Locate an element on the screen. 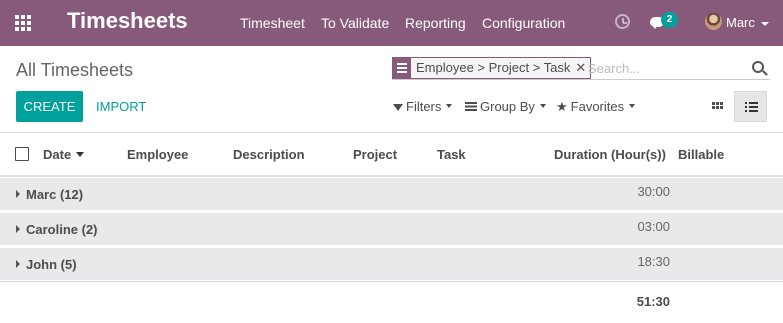 The width and height of the screenshot is (783, 323). search-input is located at coordinates (663, 68).